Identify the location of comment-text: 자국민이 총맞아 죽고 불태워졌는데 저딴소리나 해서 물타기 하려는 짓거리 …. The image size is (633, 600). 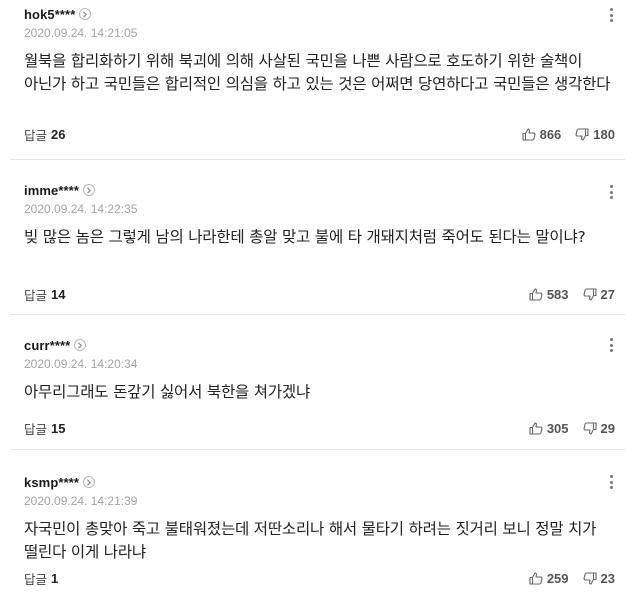
(310, 540).